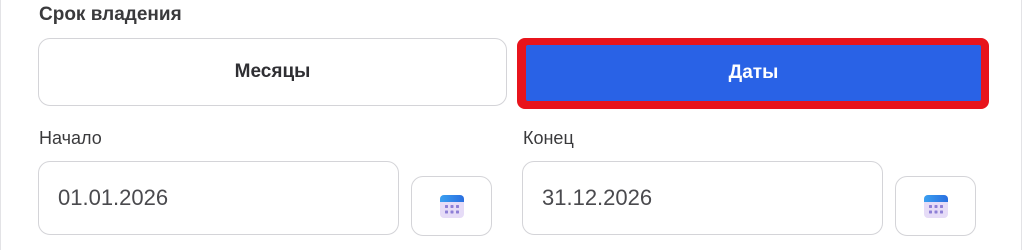 The width and height of the screenshot is (1022, 250). Describe the element at coordinates (548, 138) in the screenshot. I see `end-date-label: Конец` at that location.